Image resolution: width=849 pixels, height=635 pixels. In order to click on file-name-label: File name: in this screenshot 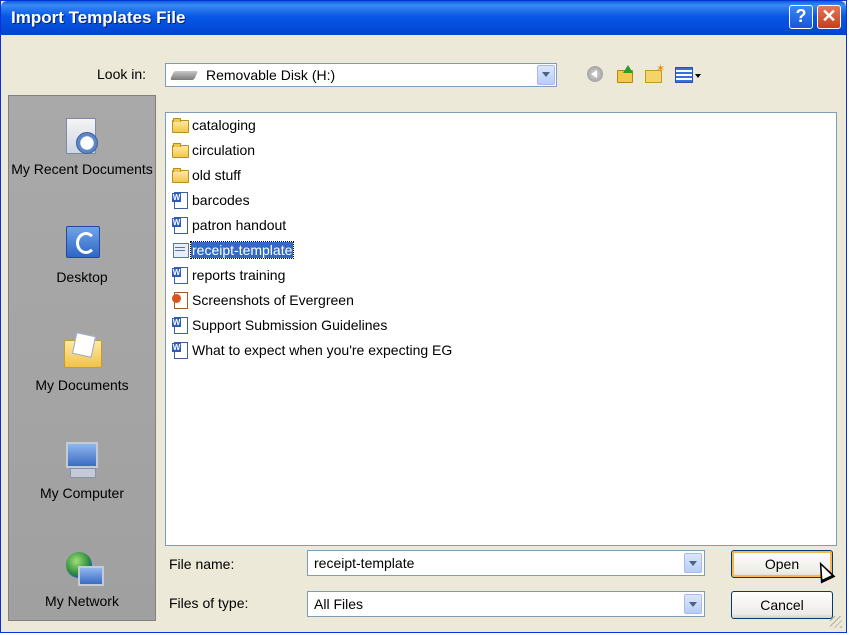, I will do `click(202, 564)`.